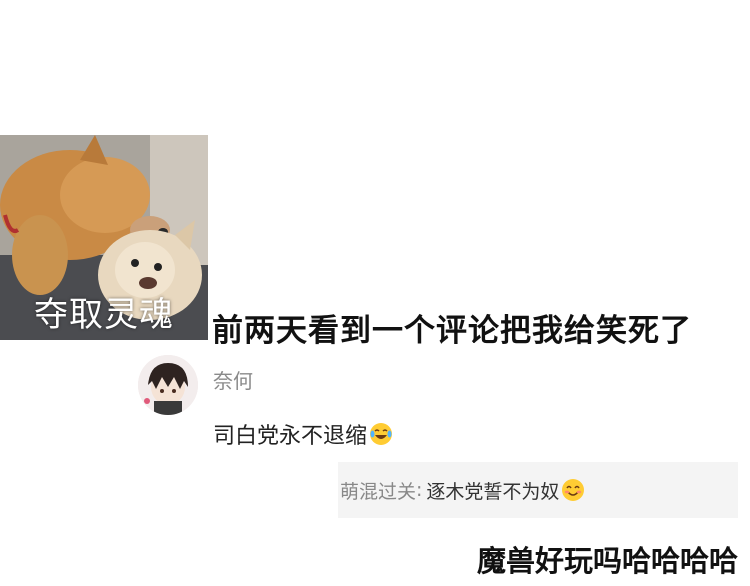  What do you see at coordinates (573, 490) in the screenshot?
I see `blushing-smile-emoji-icon` at bounding box center [573, 490].